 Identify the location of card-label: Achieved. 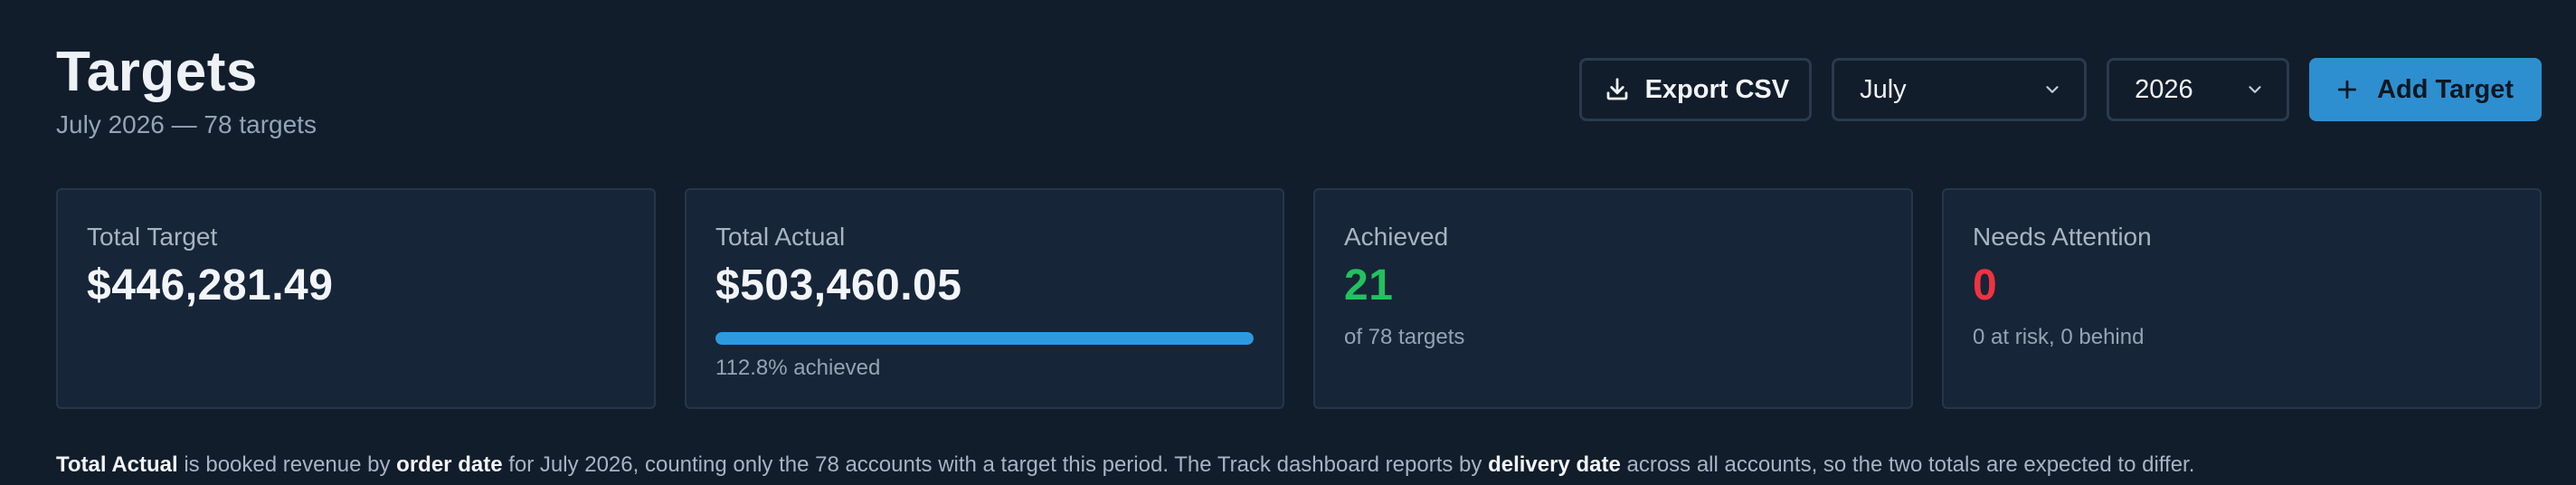
(1396, 237).